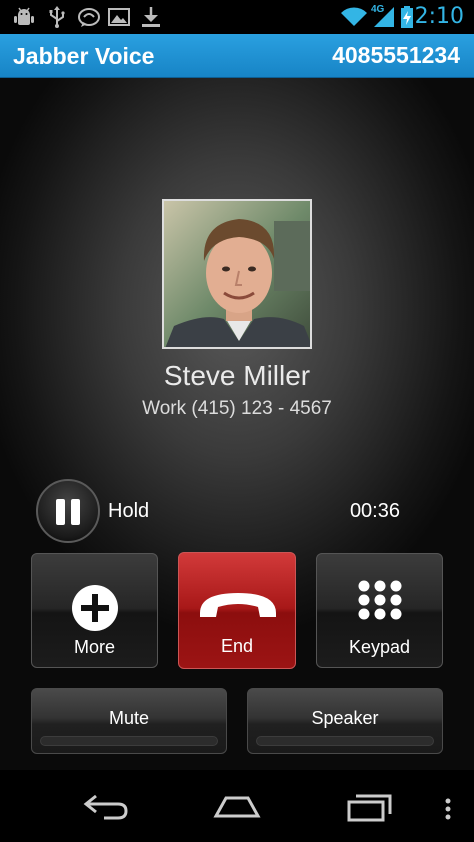 This screenshot has width=474, height=842. What do you see at coordinates (24, 16) in the screenshot?
I see `android-debug-icon` at bounding box center [24, 16].